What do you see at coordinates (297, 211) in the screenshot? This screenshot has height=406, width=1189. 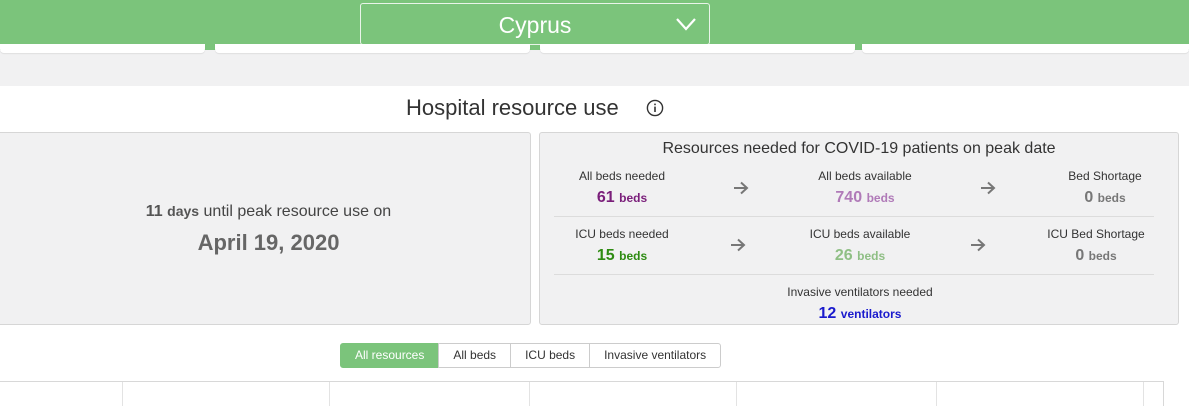 I see `peak-text: until peak resource use on` at bounding box center [297, 211].